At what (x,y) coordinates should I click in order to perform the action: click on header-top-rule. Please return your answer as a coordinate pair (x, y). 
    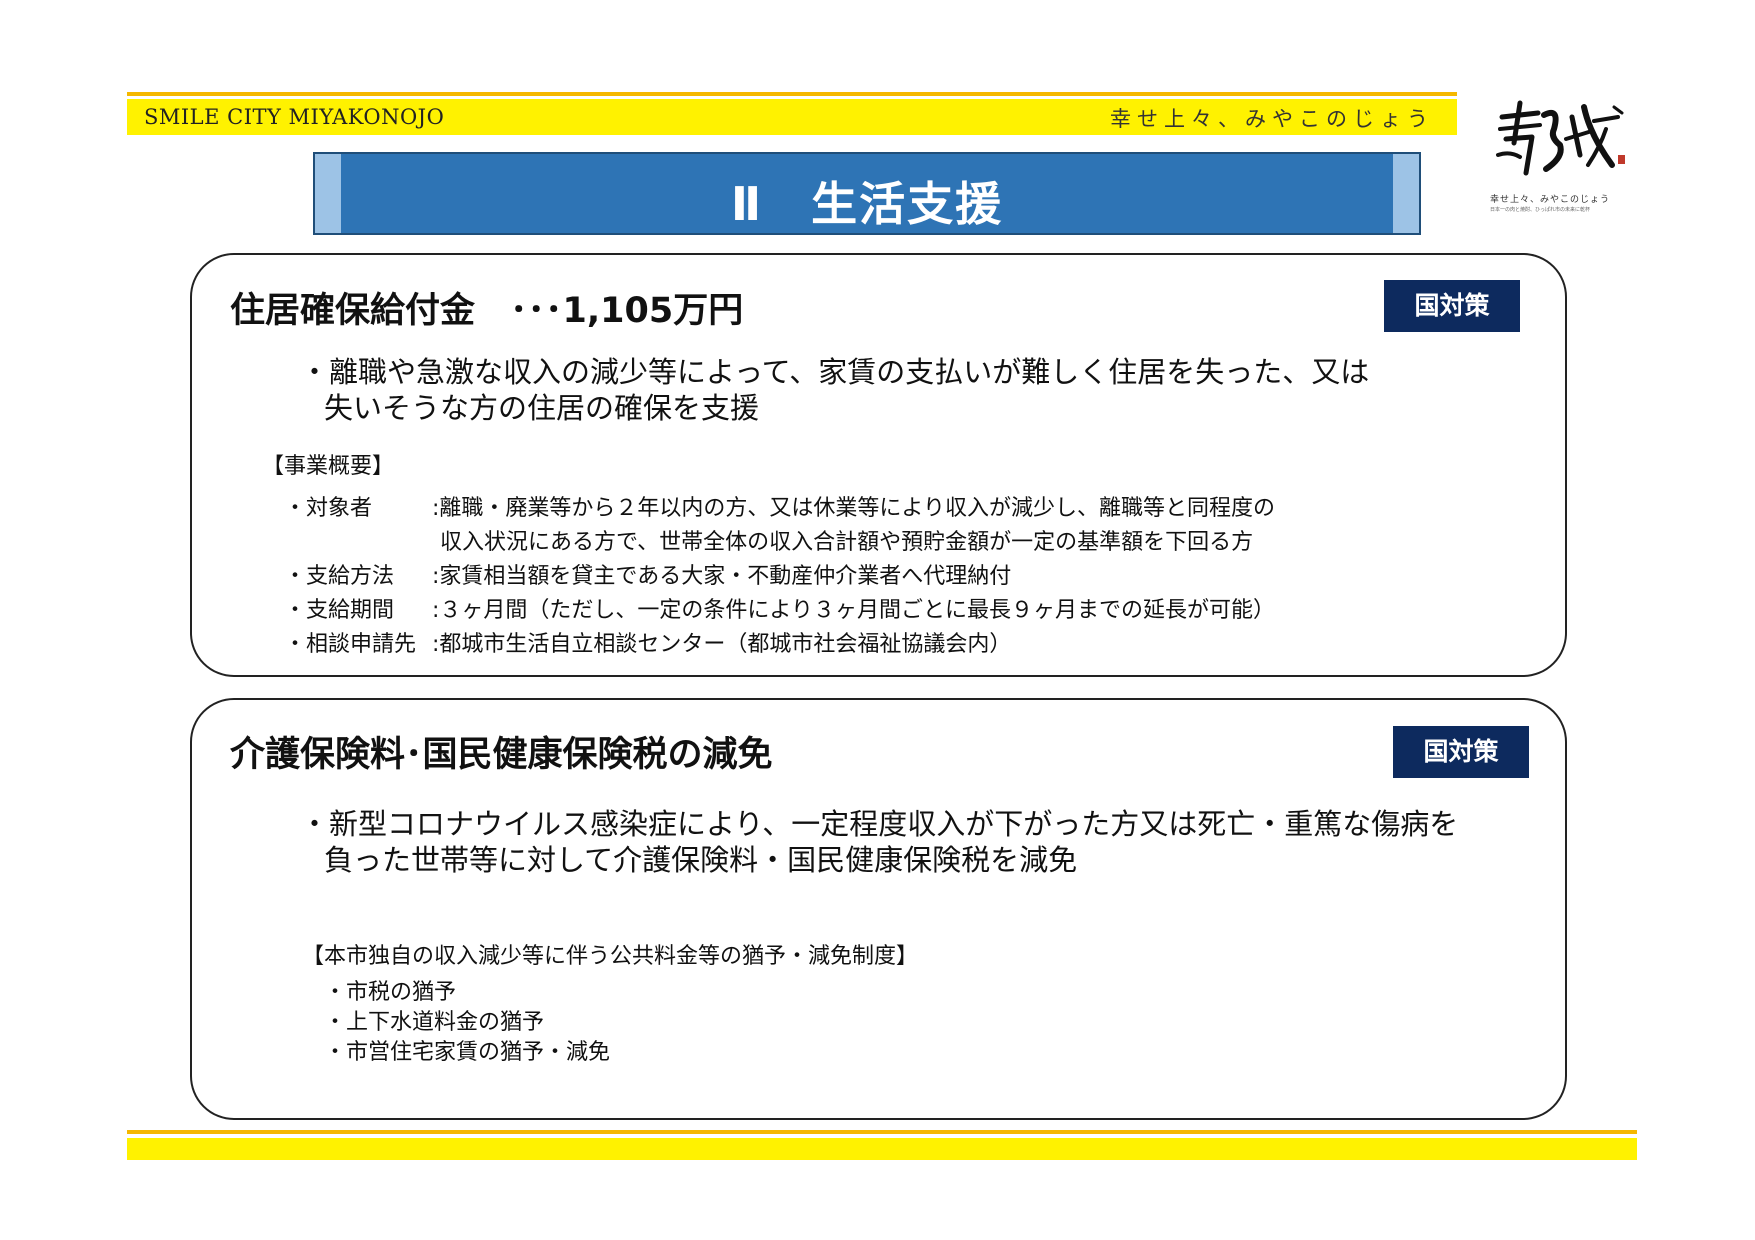
    Looking at the image, I should click on (792, 94).